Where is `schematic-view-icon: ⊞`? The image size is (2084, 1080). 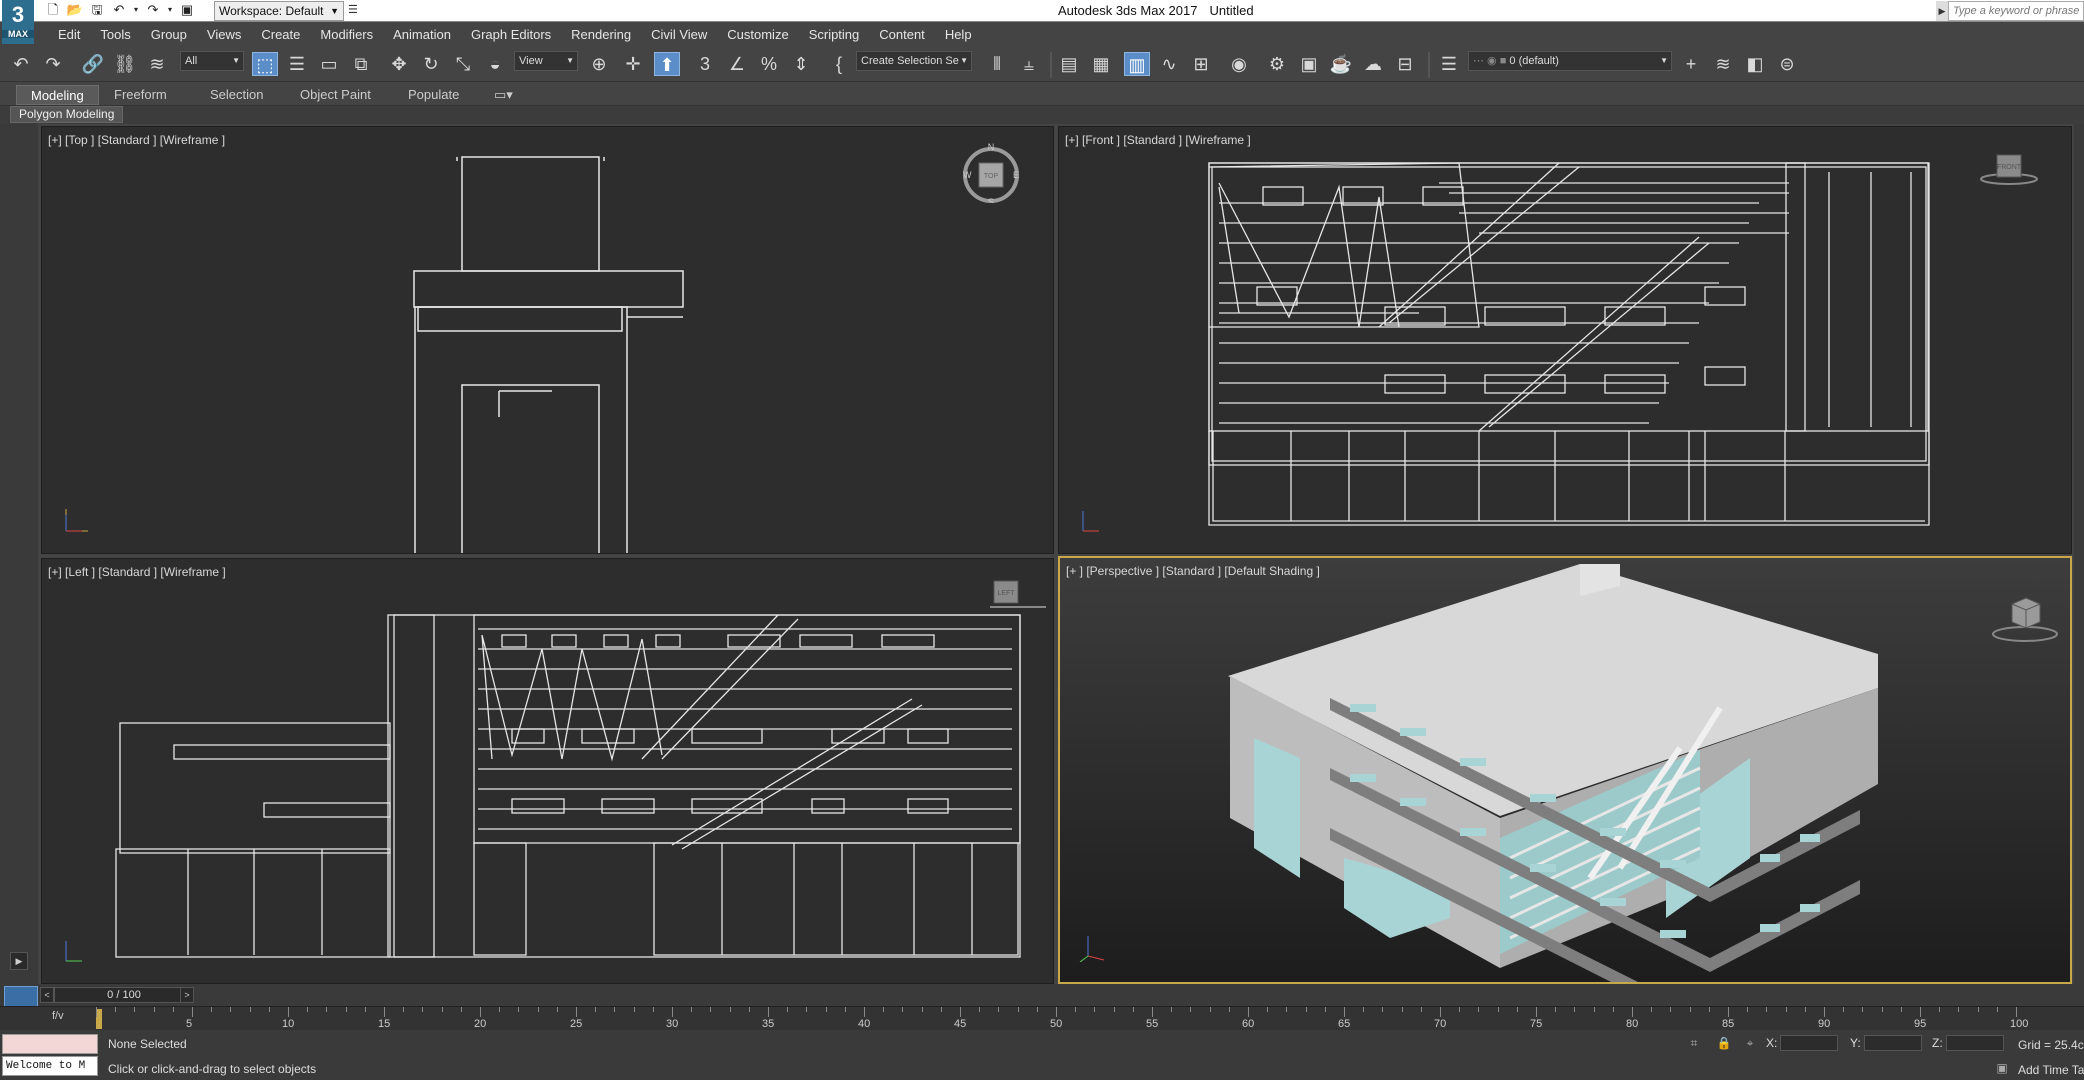 schematic-view-icon: ⊞ is located at coordinates (1201, 64).